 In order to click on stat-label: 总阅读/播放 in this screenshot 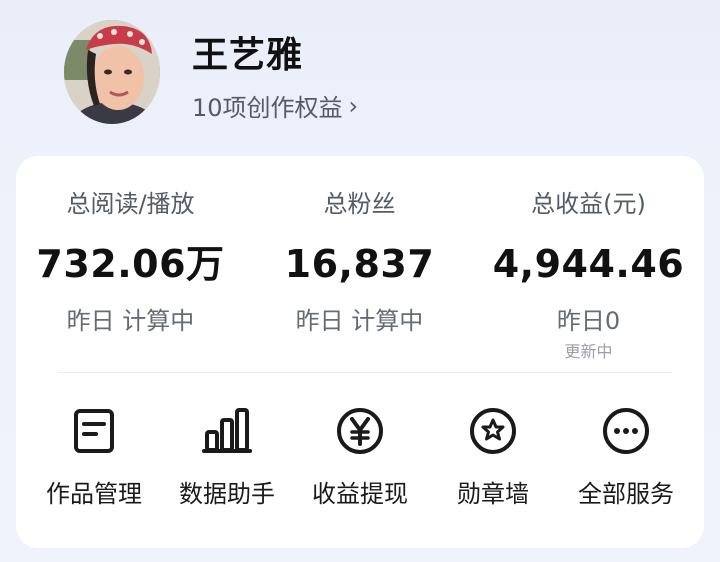, I will do `click(130, 204)`.